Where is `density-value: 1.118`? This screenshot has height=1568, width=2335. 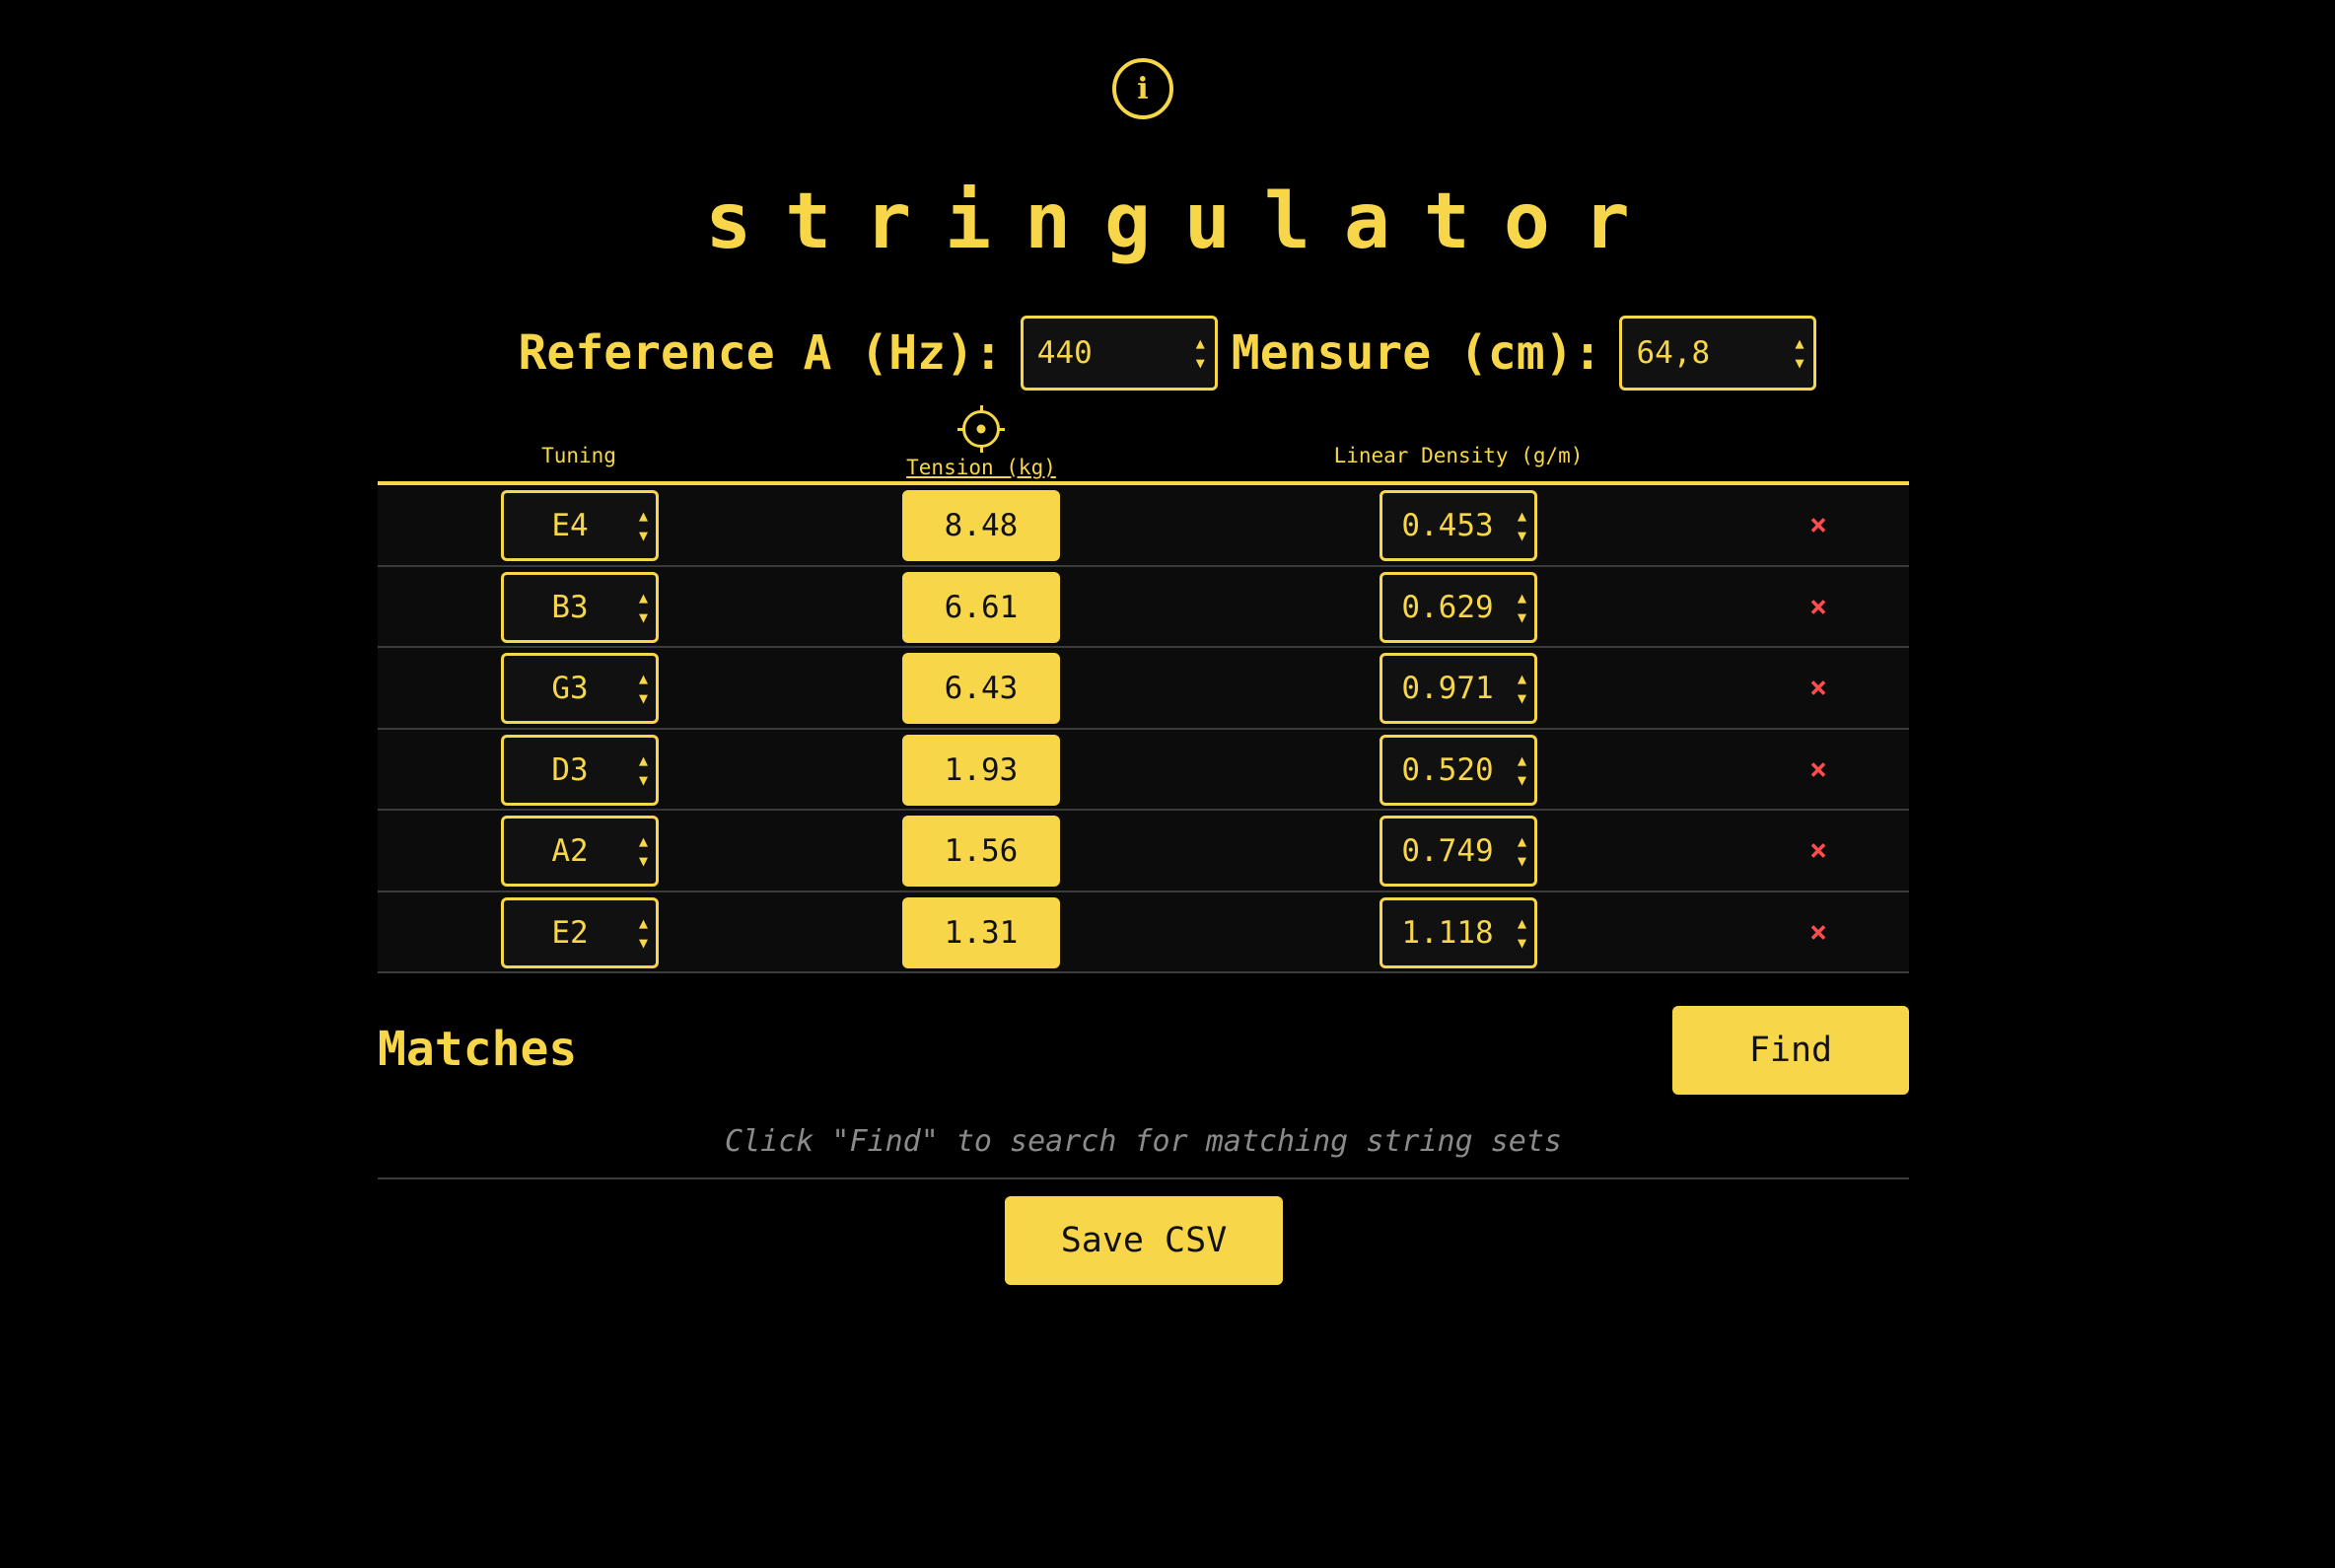 density-value: 1.118 is located at coordinates (1447, 932).